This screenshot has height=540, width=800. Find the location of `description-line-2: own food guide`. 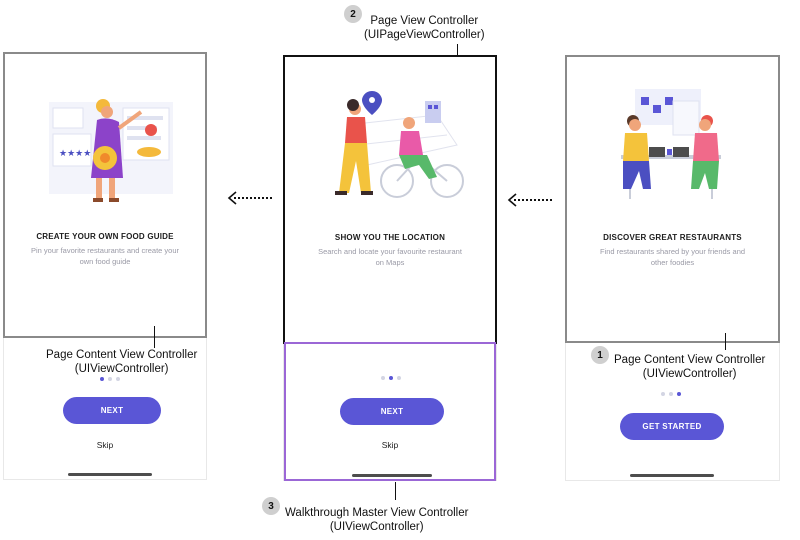

description-line-2: own food guide is located at coordinates (105, 261).